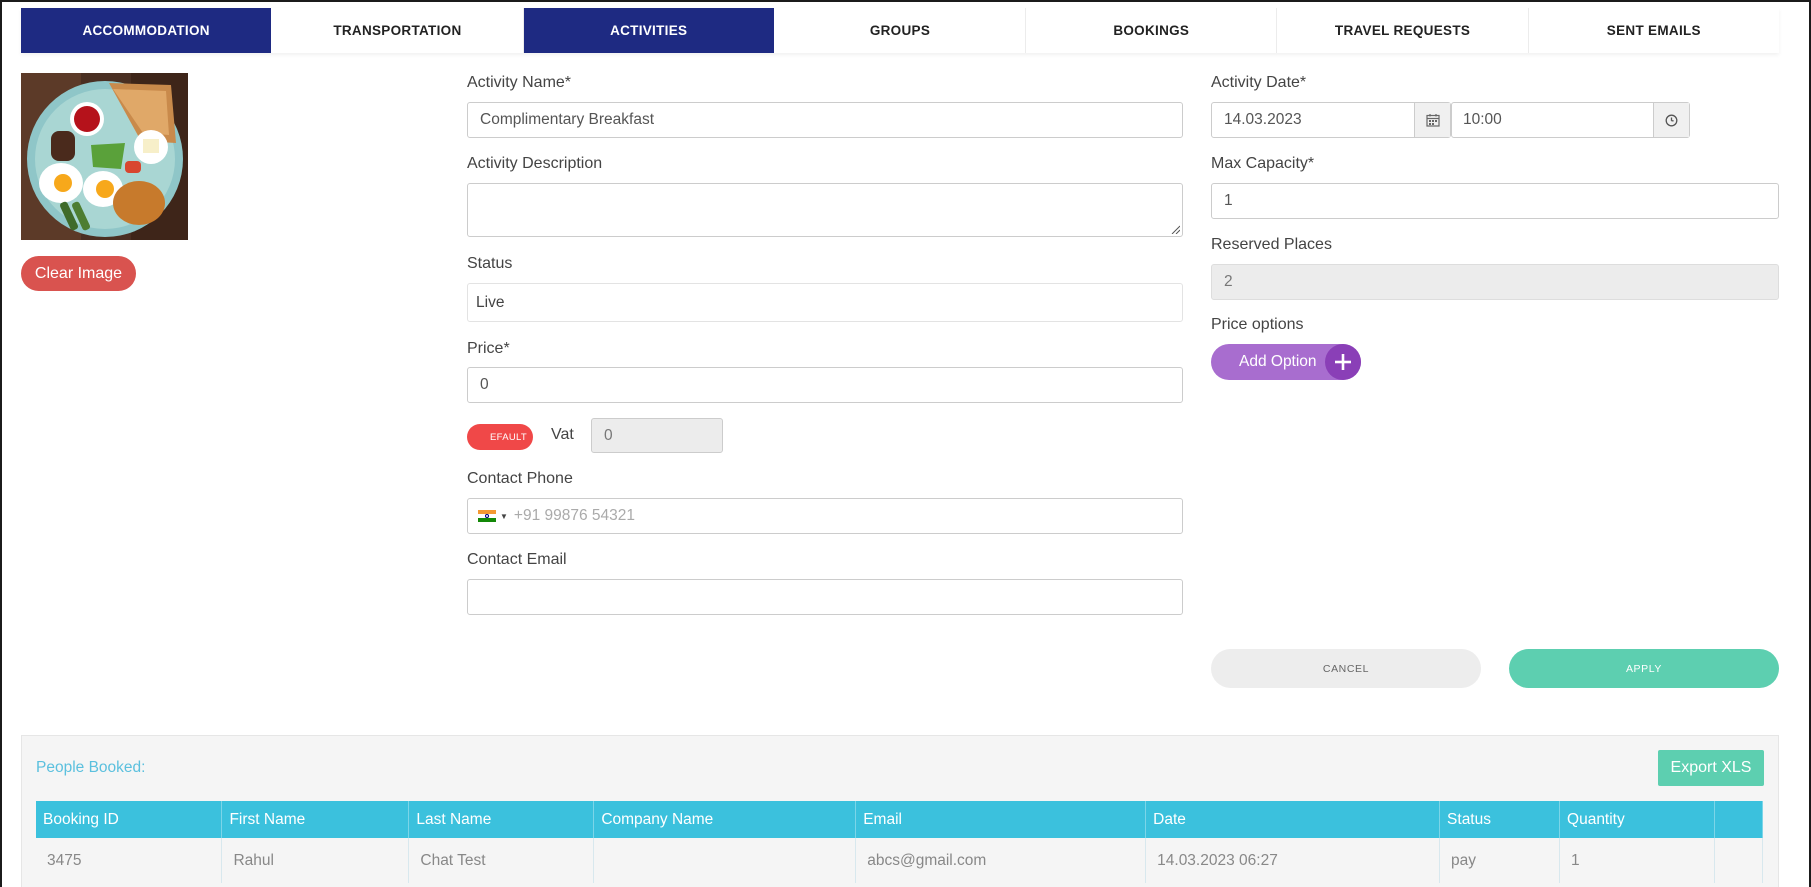  I want to click on max-capacity-input: 1, so click(1495, 201).